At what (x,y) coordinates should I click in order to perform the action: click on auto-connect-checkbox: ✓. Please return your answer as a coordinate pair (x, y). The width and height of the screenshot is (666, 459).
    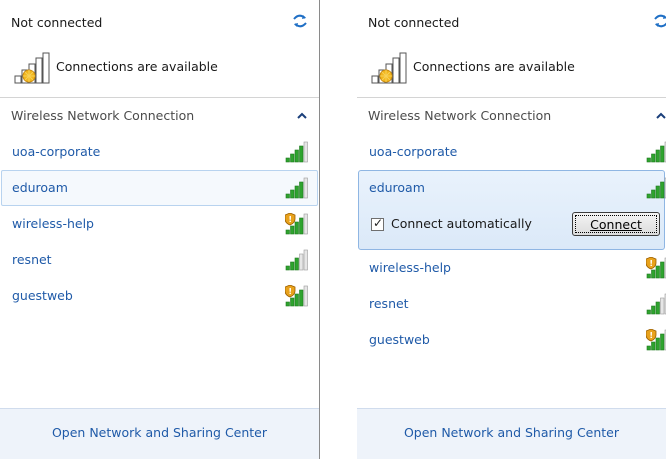
    Looking at the image, I should click on (377, 223).